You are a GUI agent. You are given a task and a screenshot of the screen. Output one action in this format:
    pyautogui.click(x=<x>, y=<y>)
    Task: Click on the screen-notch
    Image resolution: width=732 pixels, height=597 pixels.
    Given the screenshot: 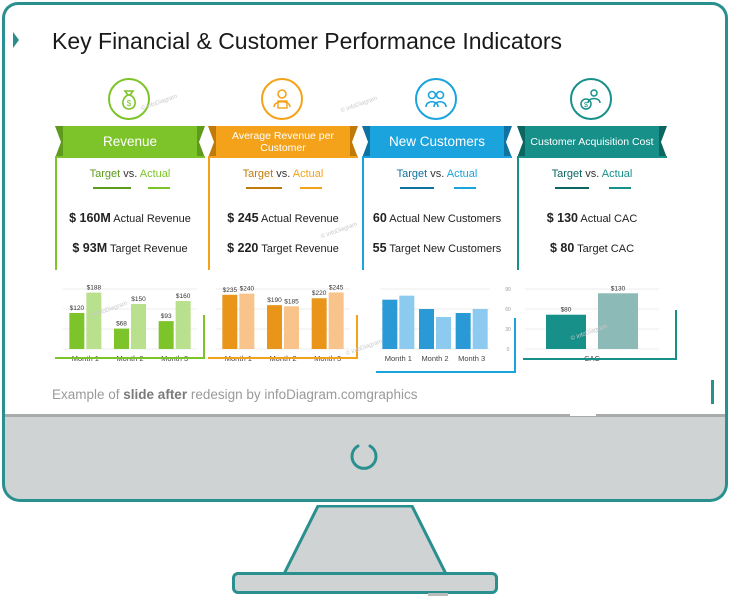 What is the action you would take?
    pyautogui.click(x=583, y=414)
    